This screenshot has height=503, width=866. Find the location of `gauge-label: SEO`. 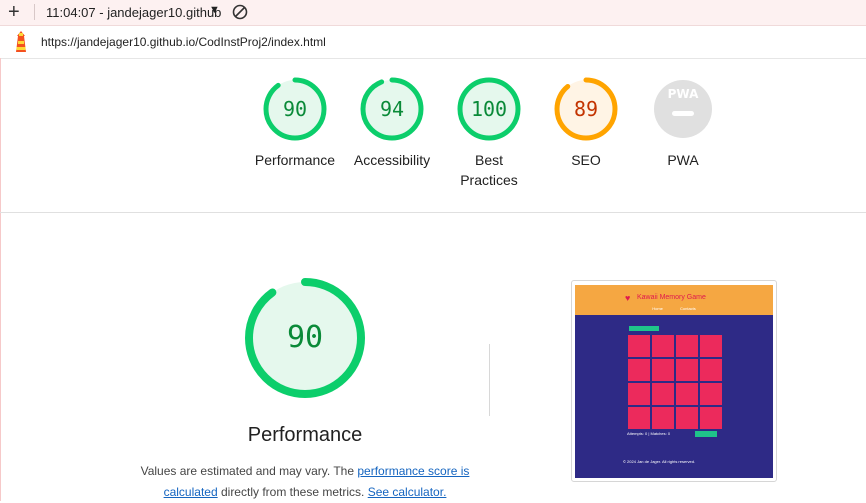

gauge-label: SEO is located at coordinates (586, 160).